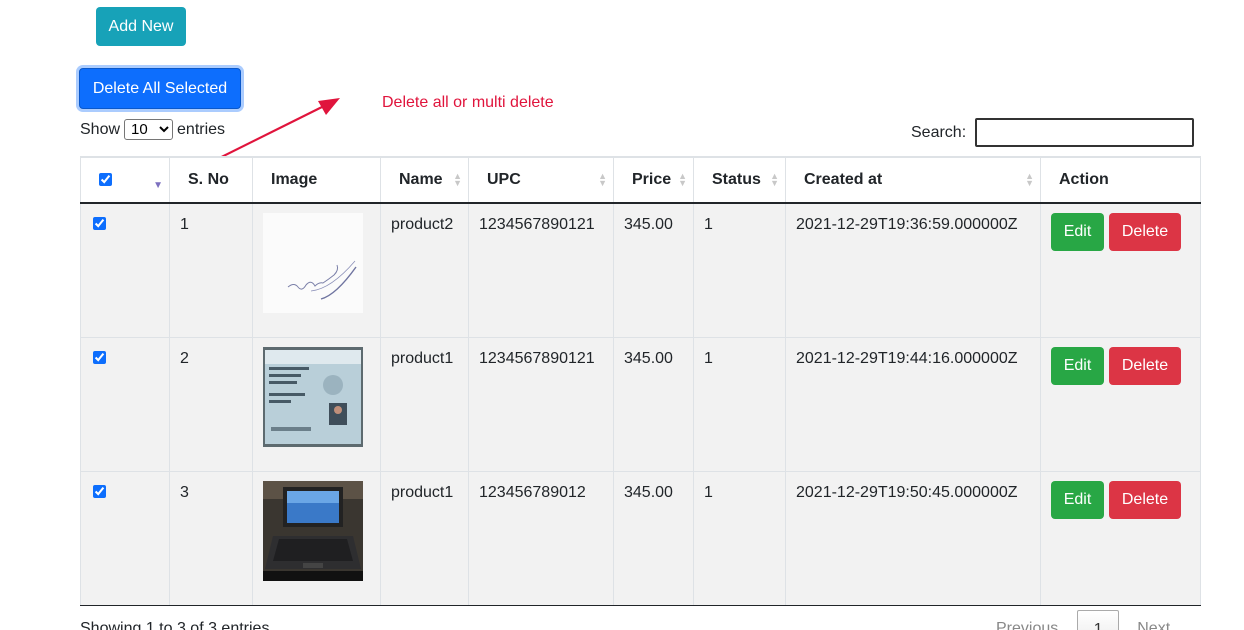  What do you see at coordinates (907, 358) in the screenshot?
I see `created-at-value: 2021-12-29T19:44:16.000000Z` at bounding box center [907, 358].